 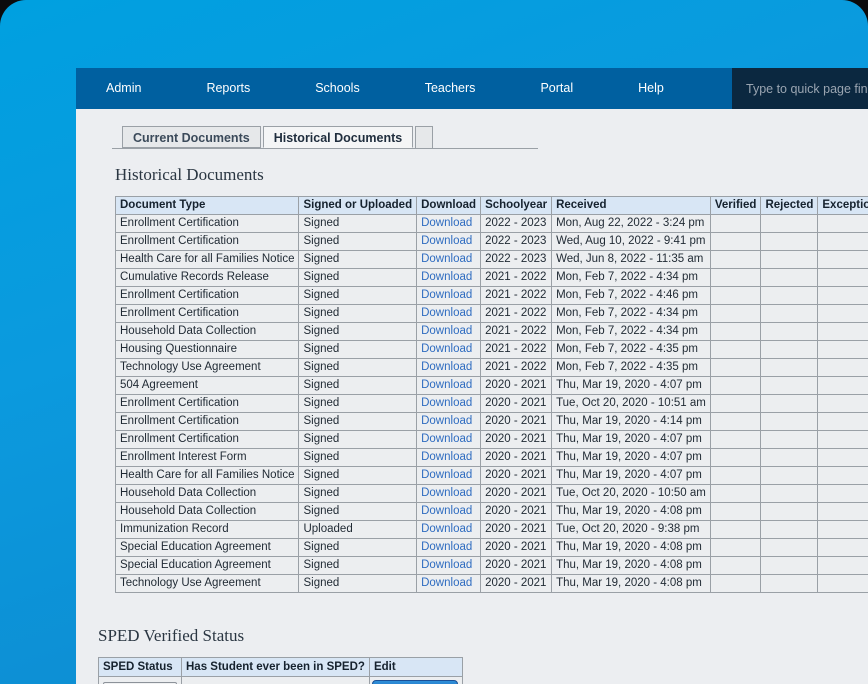 I want to click on cell-signed-or-uploaded: Uploaded, so click(x=358, y=529).